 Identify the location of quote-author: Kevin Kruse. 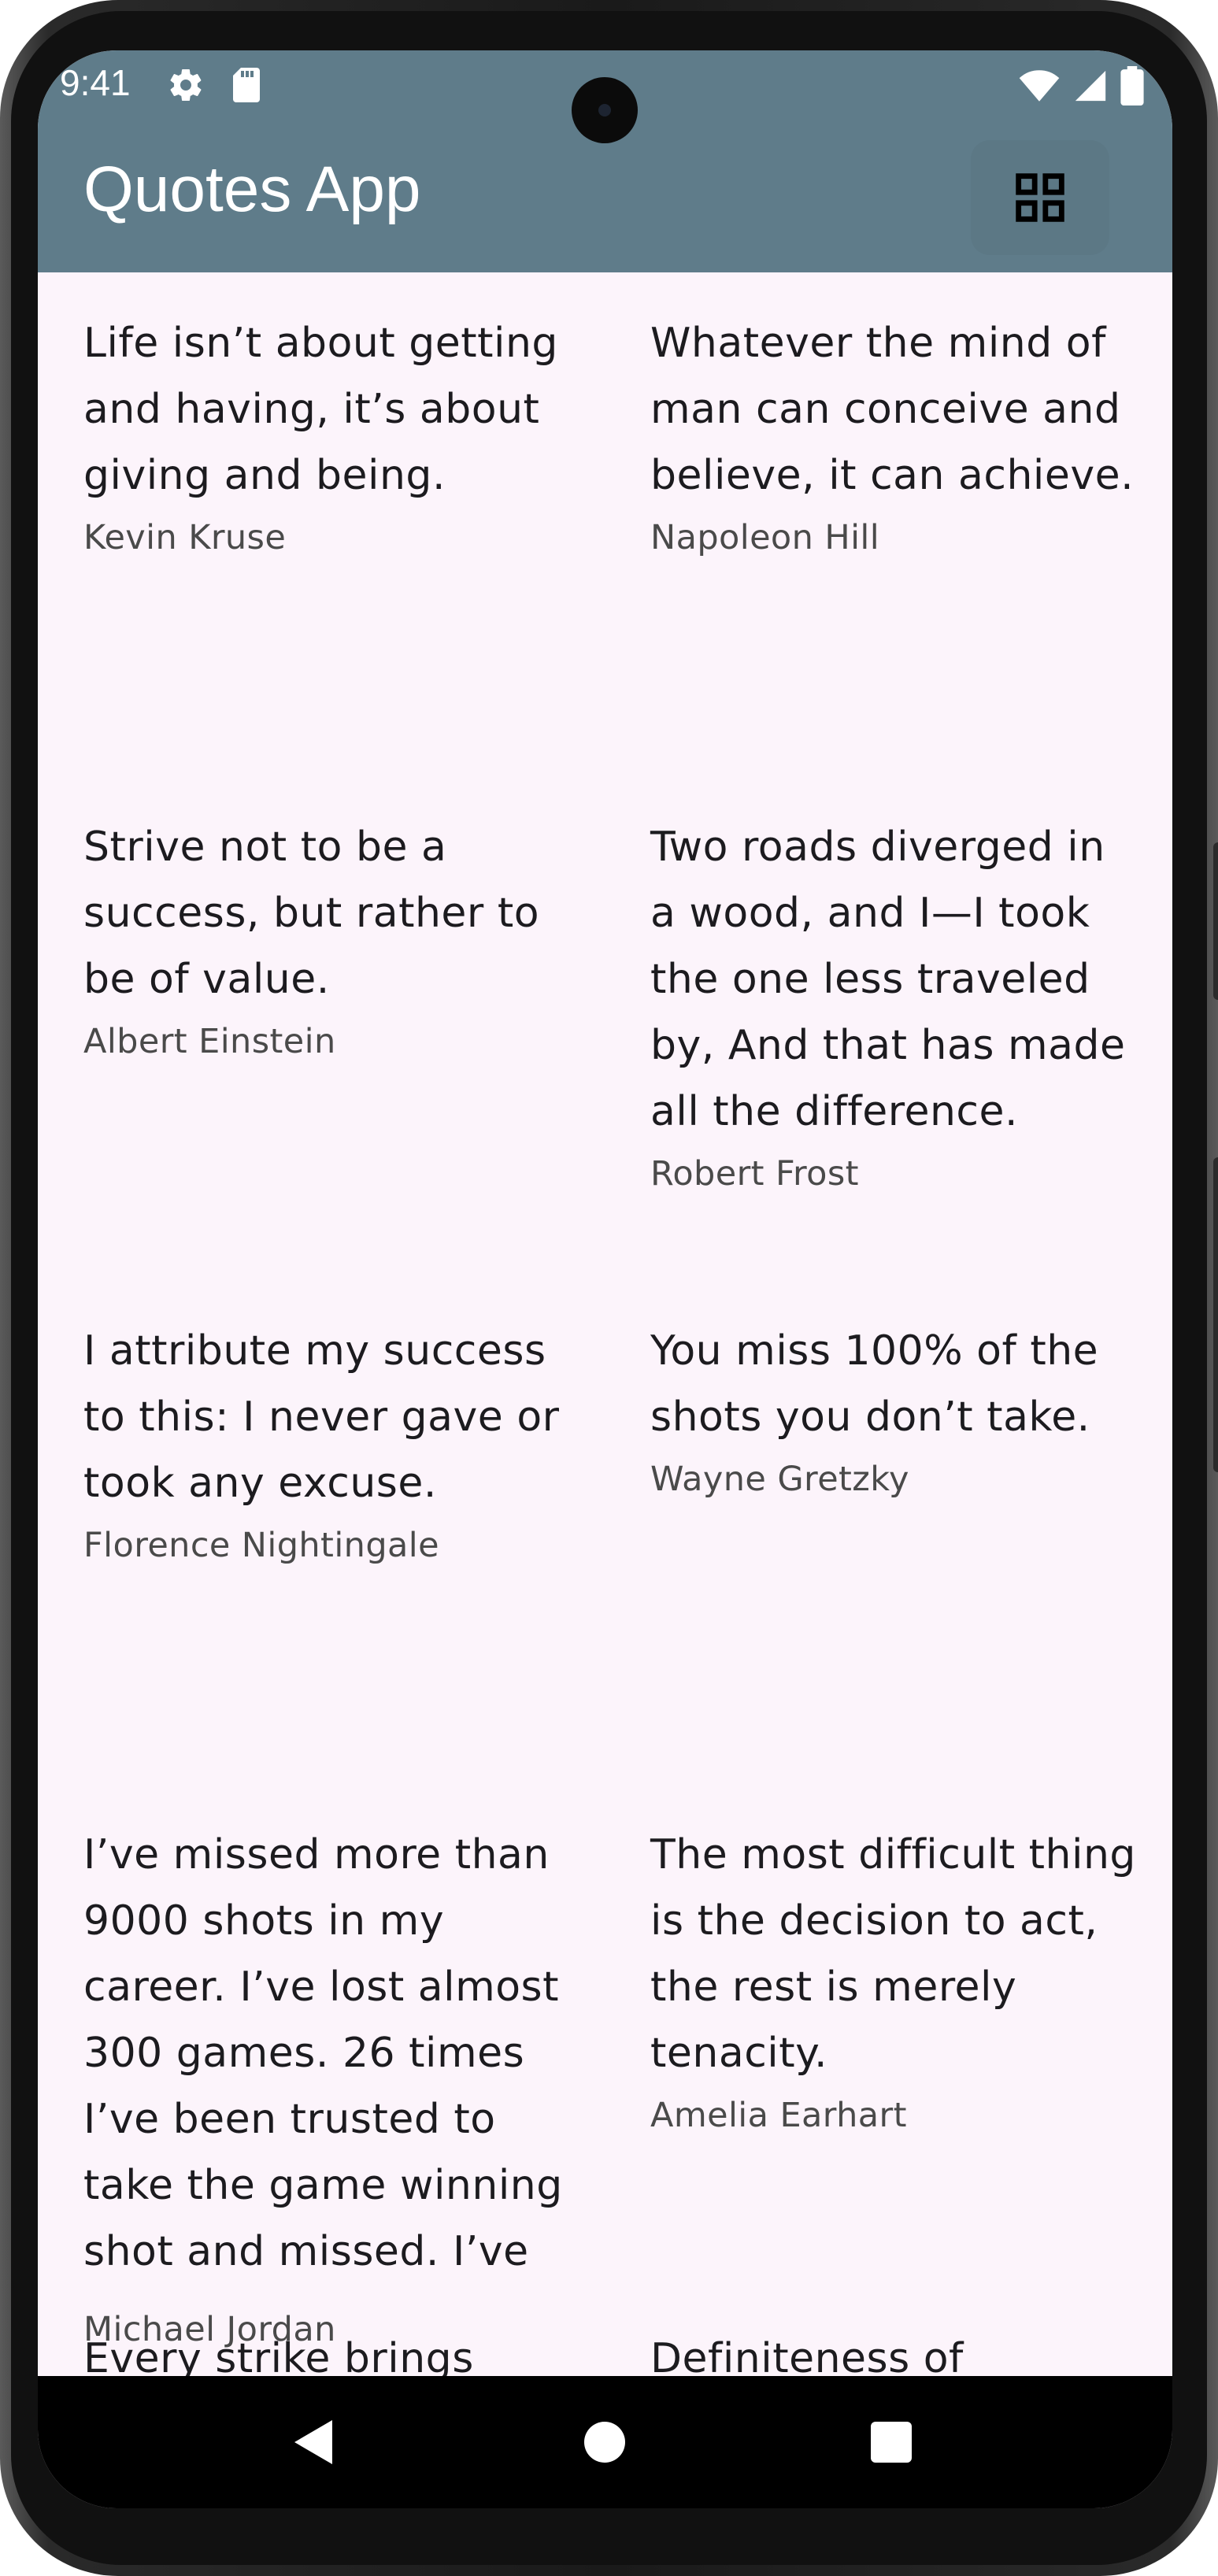
(185, 537).